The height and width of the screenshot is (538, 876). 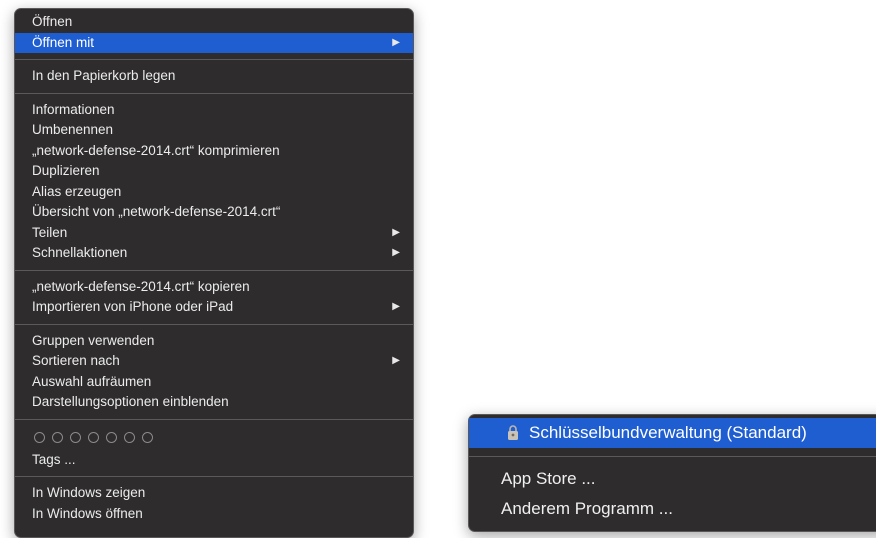 I want to click on menu-item-übersicht-von-network-defense-2014-crt: Übersicht von „network-defense-2014.crt“, so click(x=214, y=212).